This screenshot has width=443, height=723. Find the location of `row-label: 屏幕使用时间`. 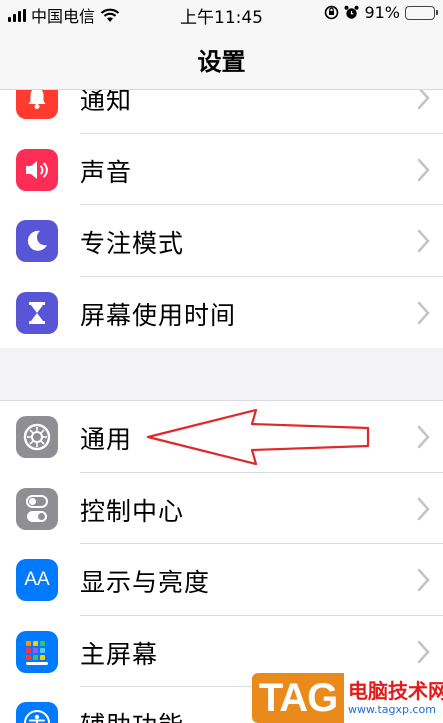

row-label: 屏幕使用时间 is located at coordinates (158, 315).